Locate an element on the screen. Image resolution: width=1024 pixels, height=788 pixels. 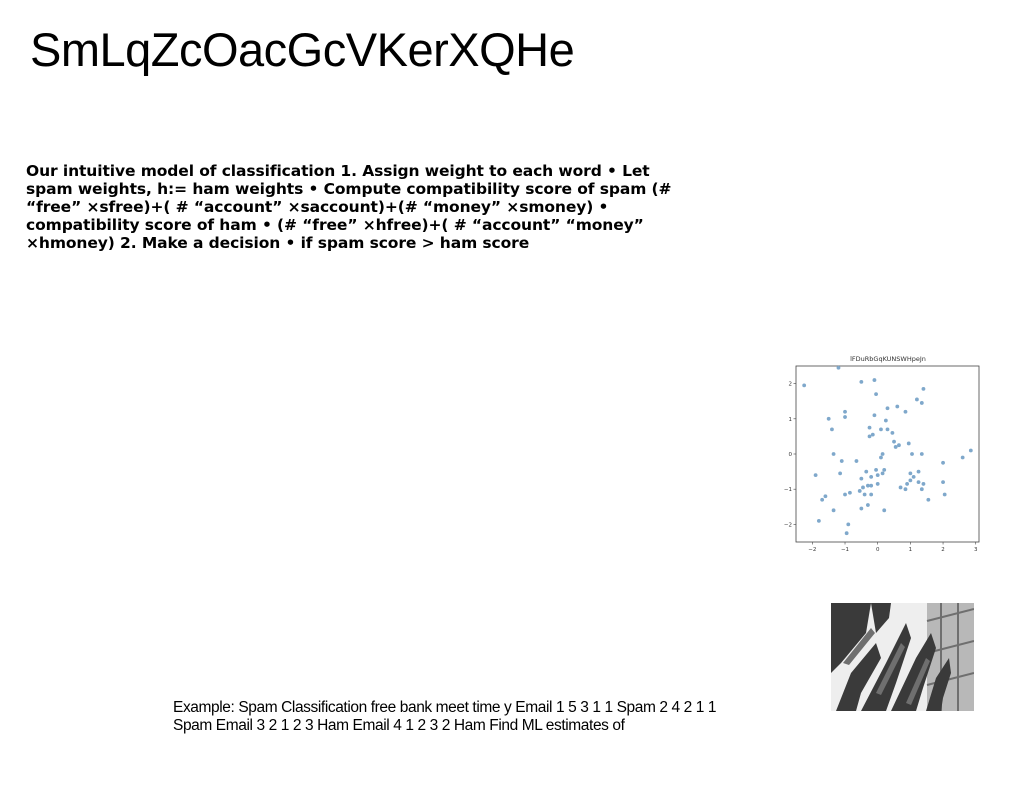
y-tick-label: −2 is located at coordinates (788, 525).